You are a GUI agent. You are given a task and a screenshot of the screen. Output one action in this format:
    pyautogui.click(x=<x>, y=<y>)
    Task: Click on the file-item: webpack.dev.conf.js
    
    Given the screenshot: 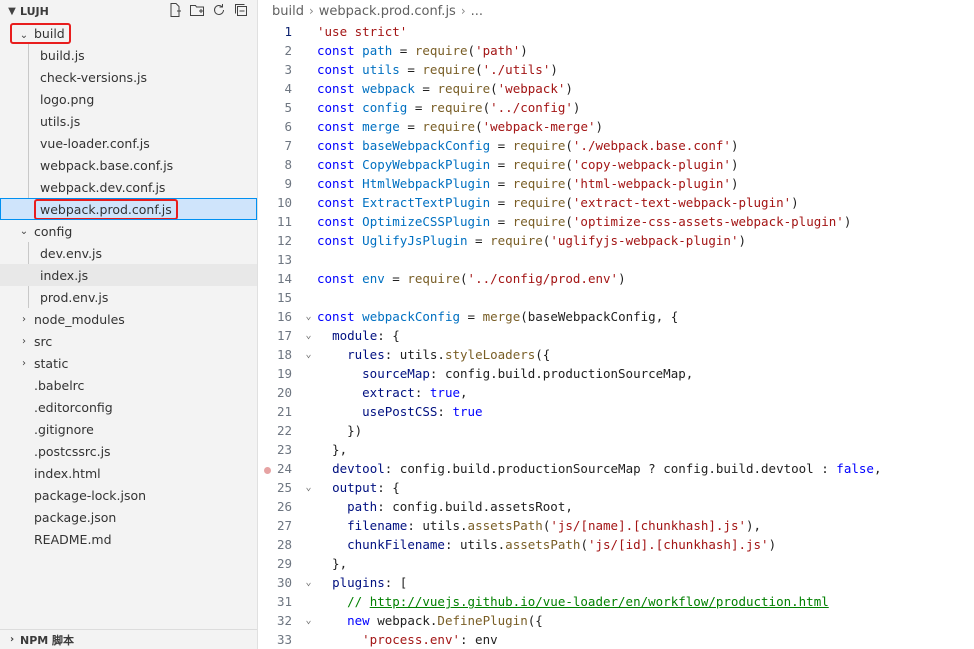 What is the action you would take?
    pyautogui.click(x=128, y=187)
    